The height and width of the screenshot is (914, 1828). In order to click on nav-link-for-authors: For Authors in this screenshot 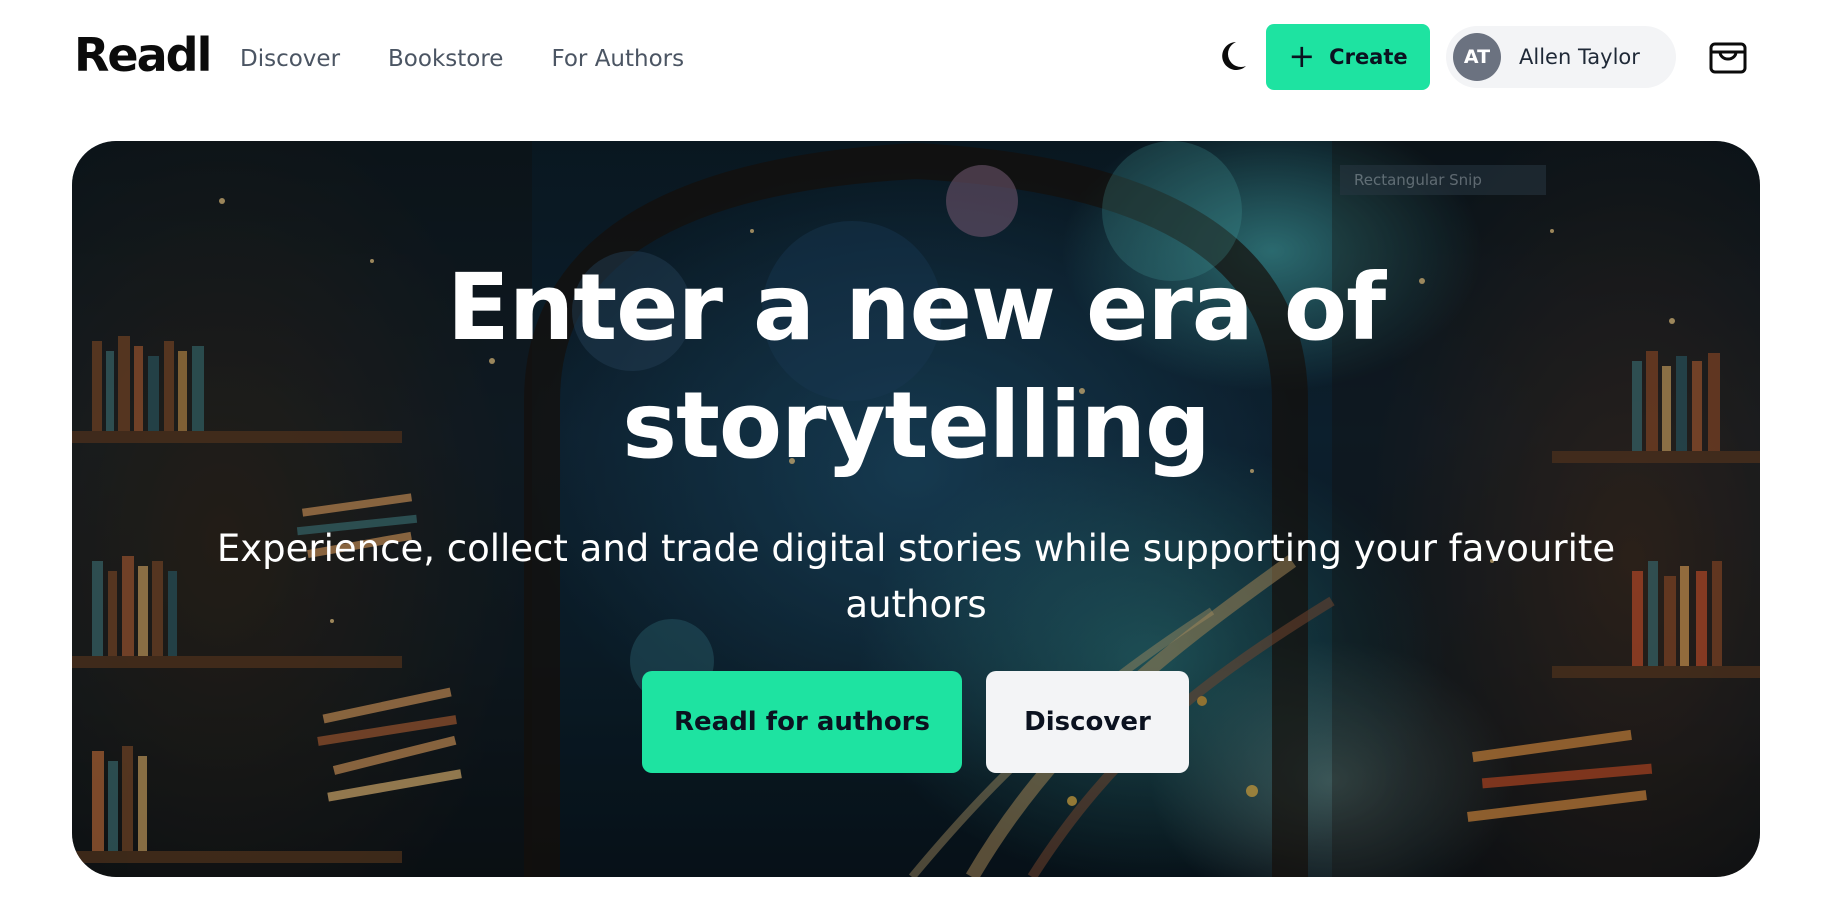, I will do `click(617, 59)`.